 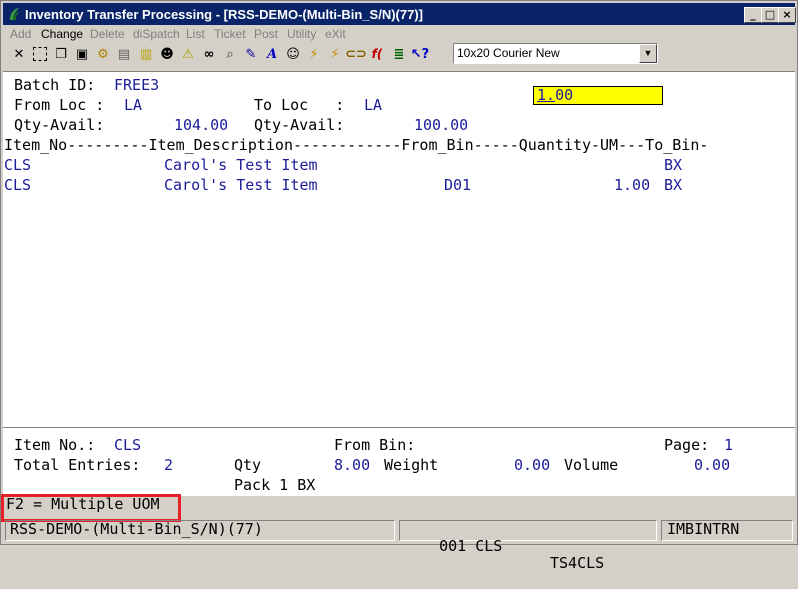 I want to click on toolbar: ✕ ❐ ▣ ⚙ ▤ ▥ ☻ ⚠ ∞ ⌕ ✎ A ☺ ⚡ ⚡ ⊂⊃ f( ≣ ↖?, so click(x=399, y=55).